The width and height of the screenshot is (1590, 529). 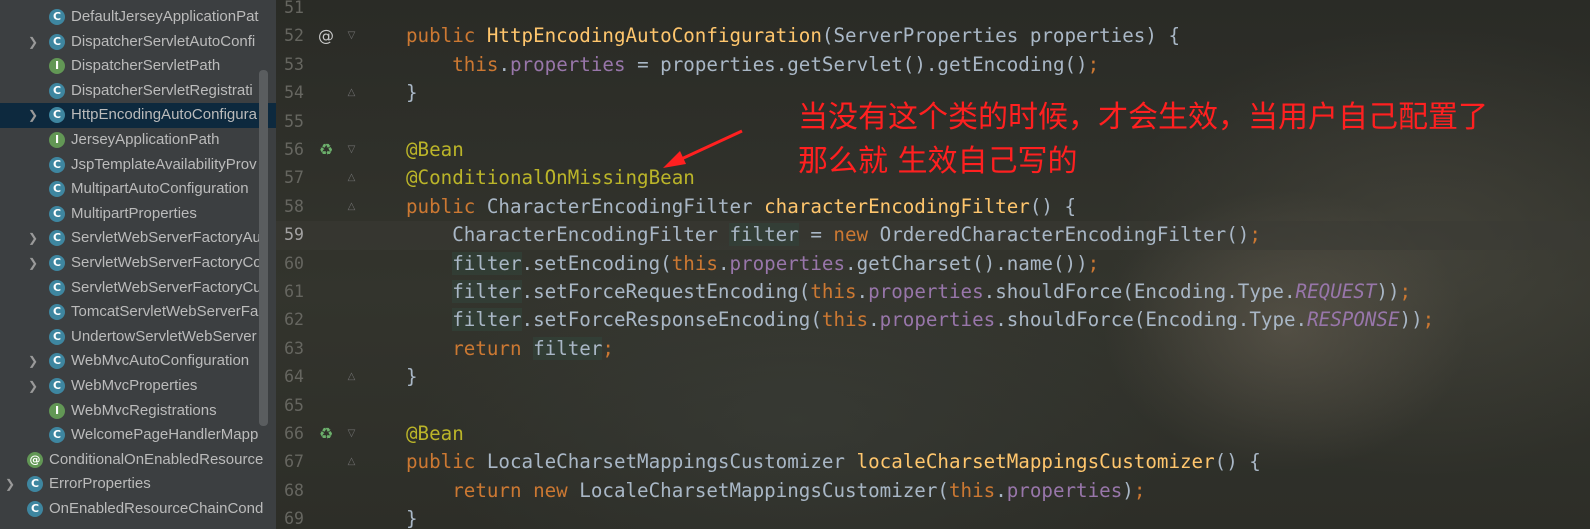 I want to click on code-line: 63 return filter;, so click(x=933, y=349).